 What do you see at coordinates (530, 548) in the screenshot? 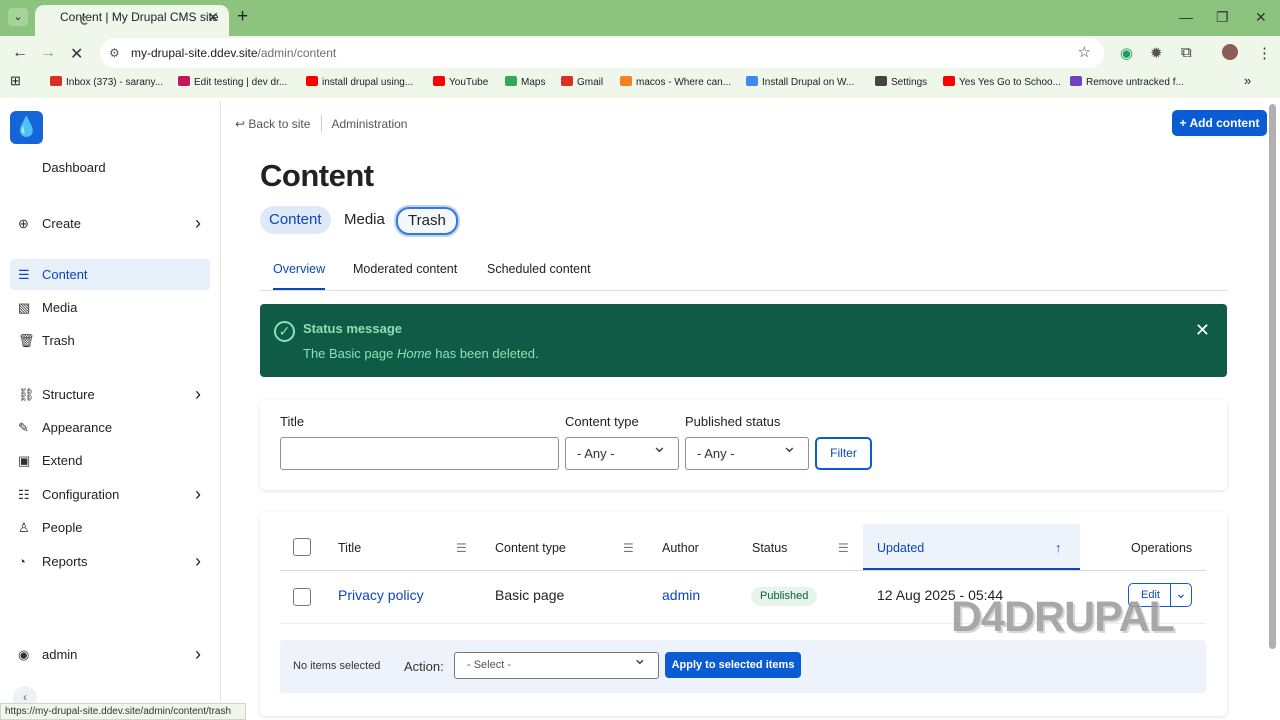
I see `content-type-column-header: Content type` at bounding box center [530, 548].